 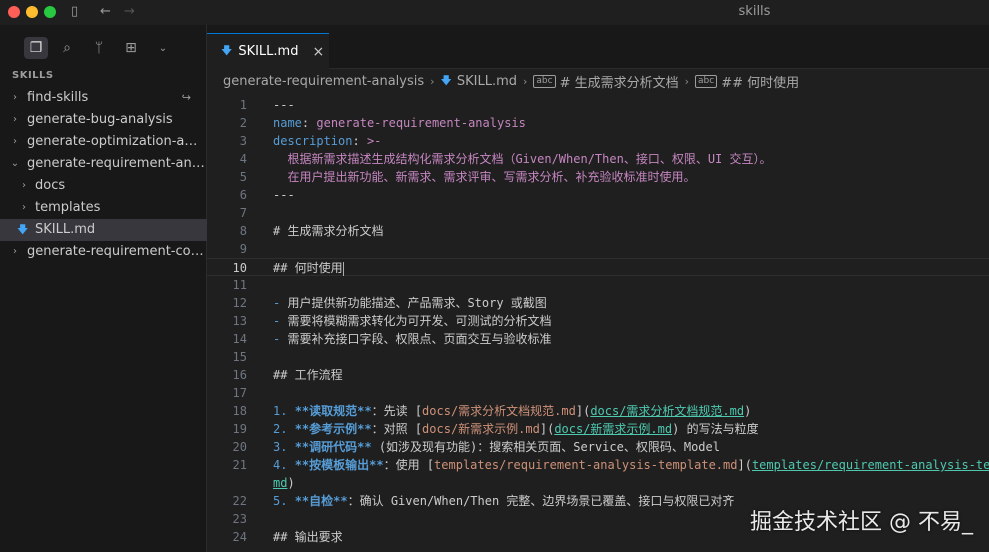 What do you see at coordinates (243, 177) in the screenshot?
I see `line-number: 5` at bounding box center [243, 177].